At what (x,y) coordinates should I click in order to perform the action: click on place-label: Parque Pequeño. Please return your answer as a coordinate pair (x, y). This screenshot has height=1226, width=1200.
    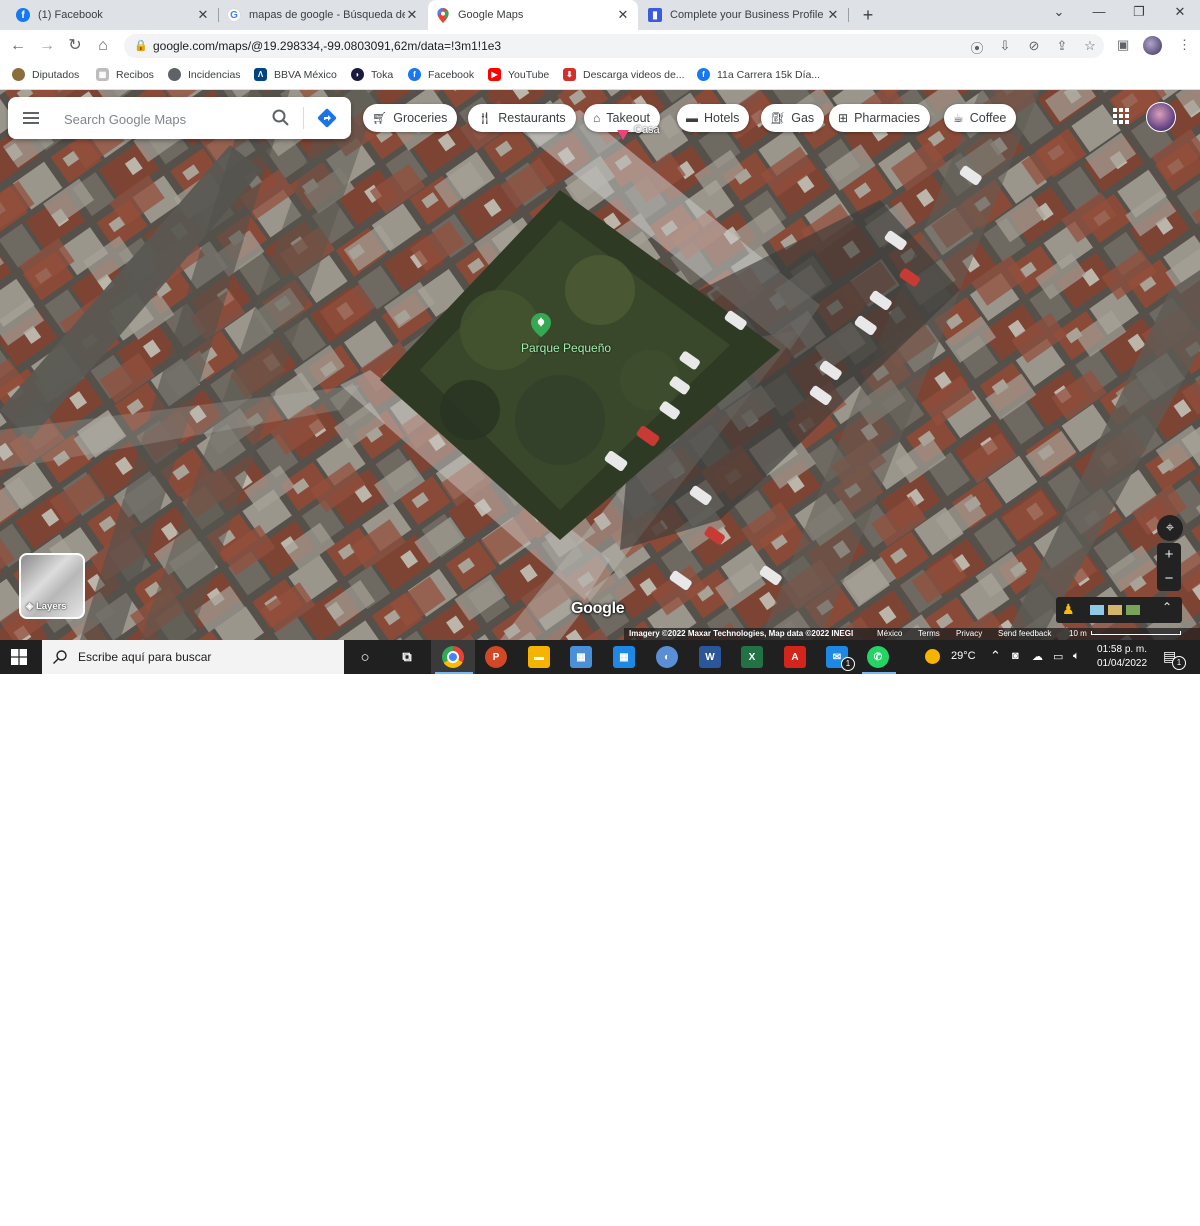
    Looking at the image, I should click on (566, 348).